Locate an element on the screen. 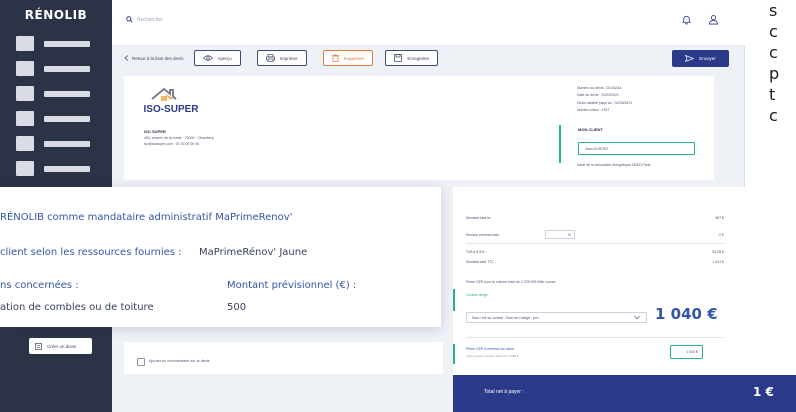 This screenshot has width=796, height=412. create-quote-button: Créer un devis is located at coordinates (60, 346).